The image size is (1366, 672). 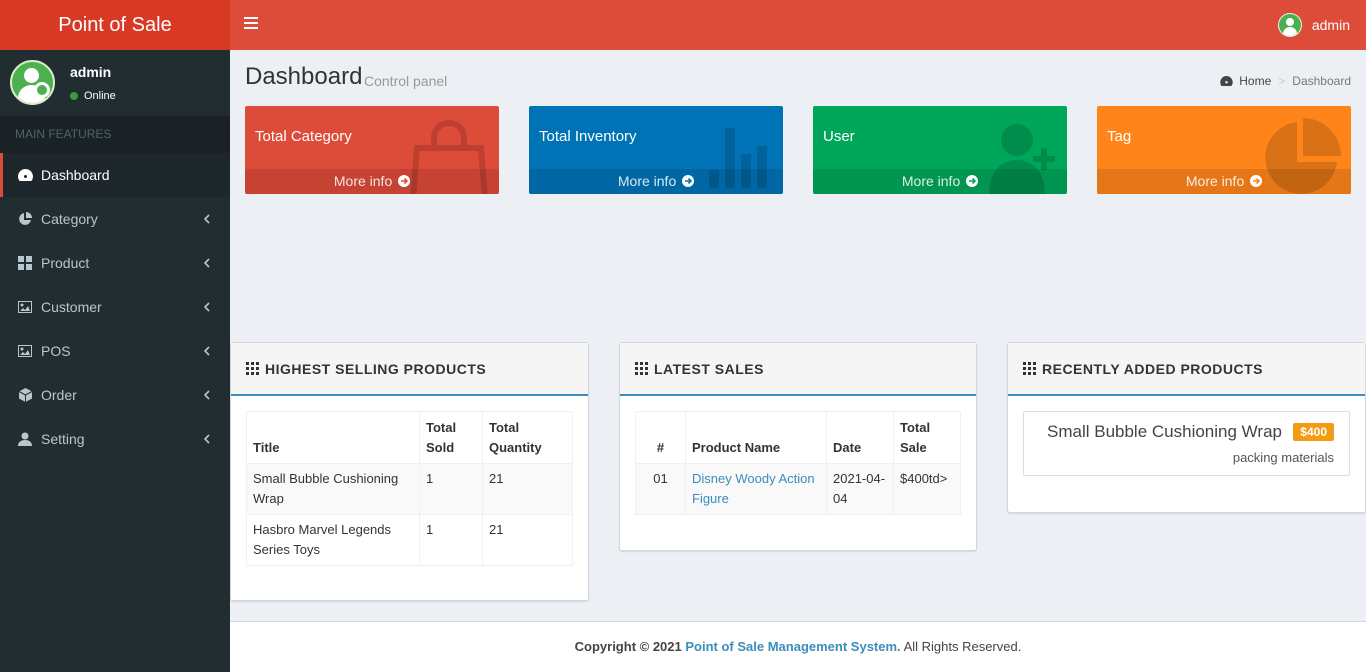 What do you see at coordinates (798, 369) in the screenshot?
I see `panel-header: LATEST SALES` at bounding box center [798, 369].